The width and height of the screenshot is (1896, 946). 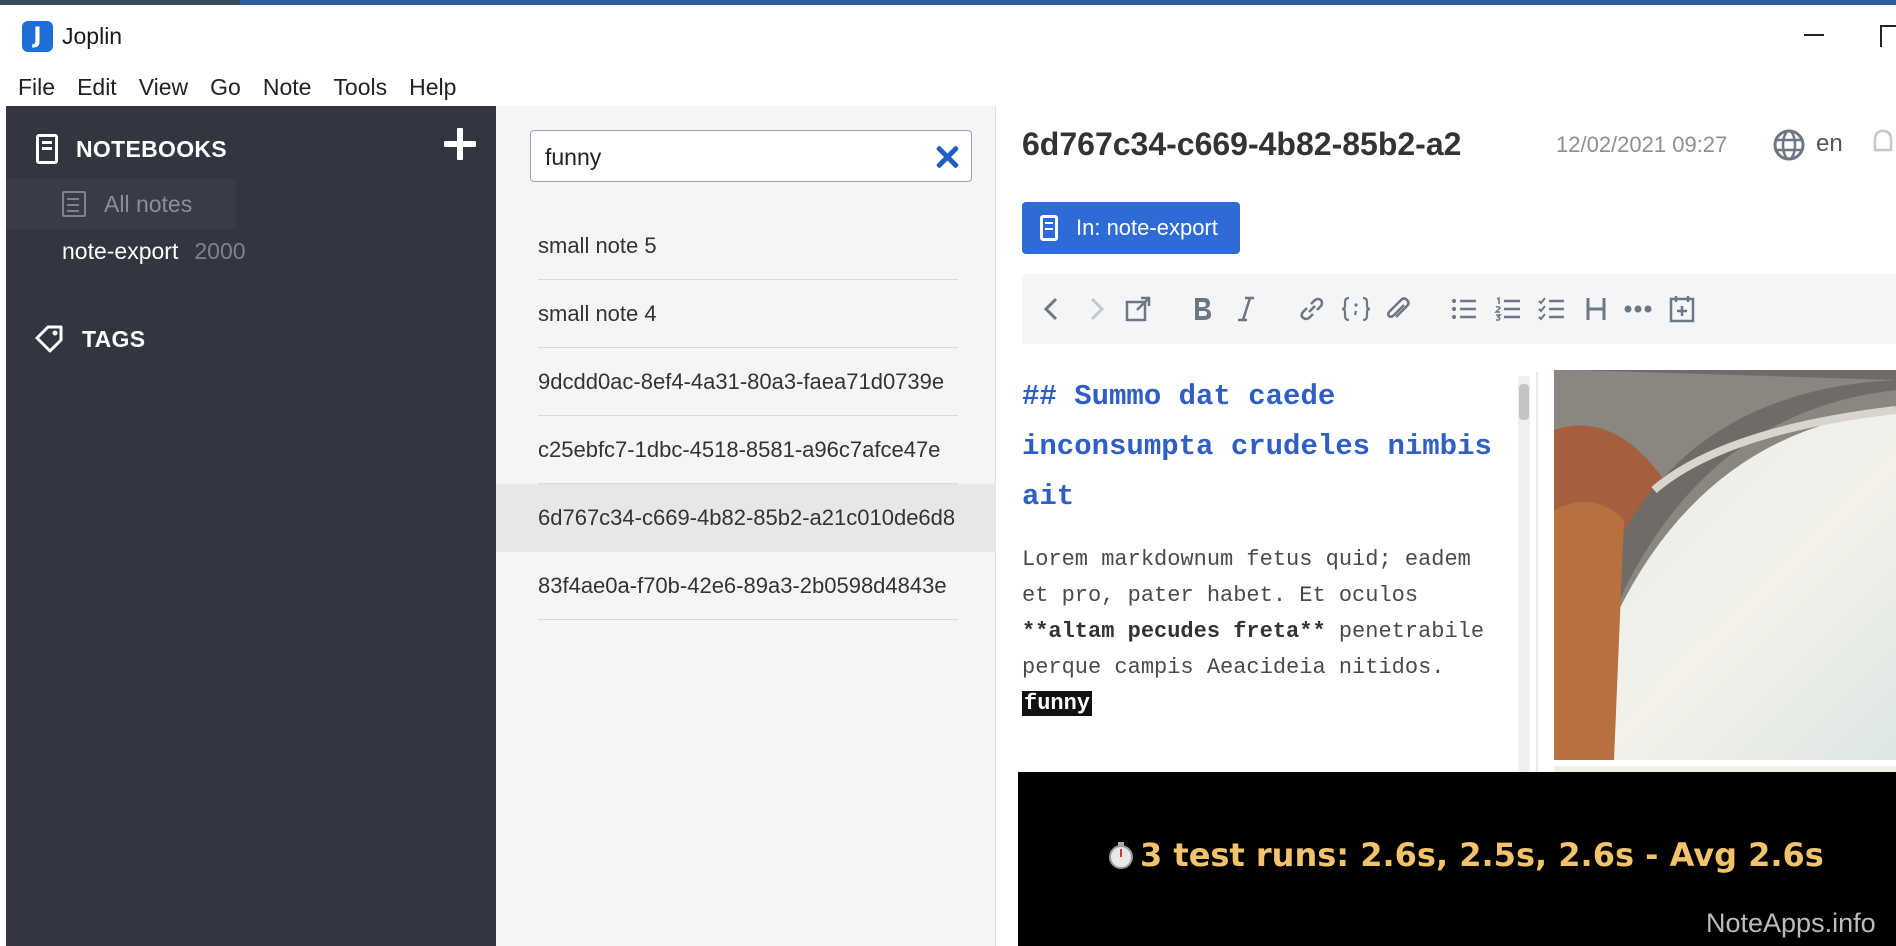 What do you see at coordinates (432, 87) in the screenshot?
I see `menu-help: Help` at bounding box center [432, 87].